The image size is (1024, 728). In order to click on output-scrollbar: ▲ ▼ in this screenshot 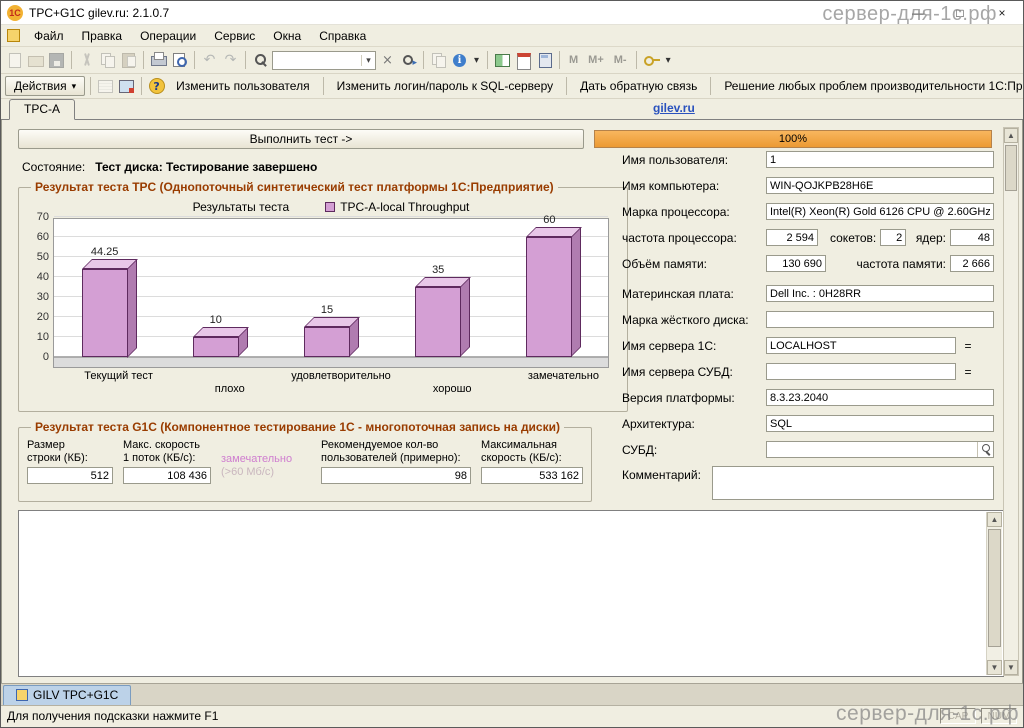, I will do `click(994, 593)`.